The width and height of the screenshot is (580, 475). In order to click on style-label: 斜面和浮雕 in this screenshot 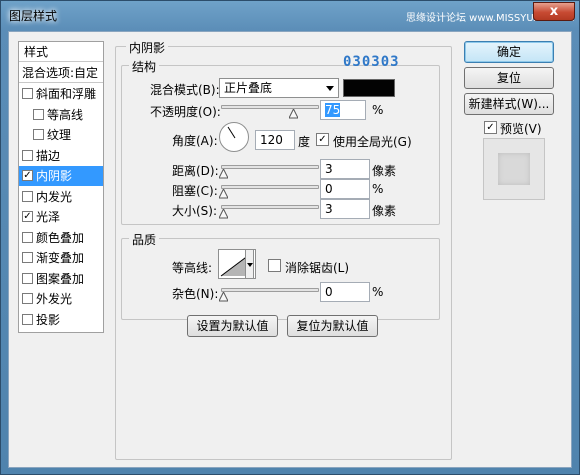, I will do `click(66, 94)`.